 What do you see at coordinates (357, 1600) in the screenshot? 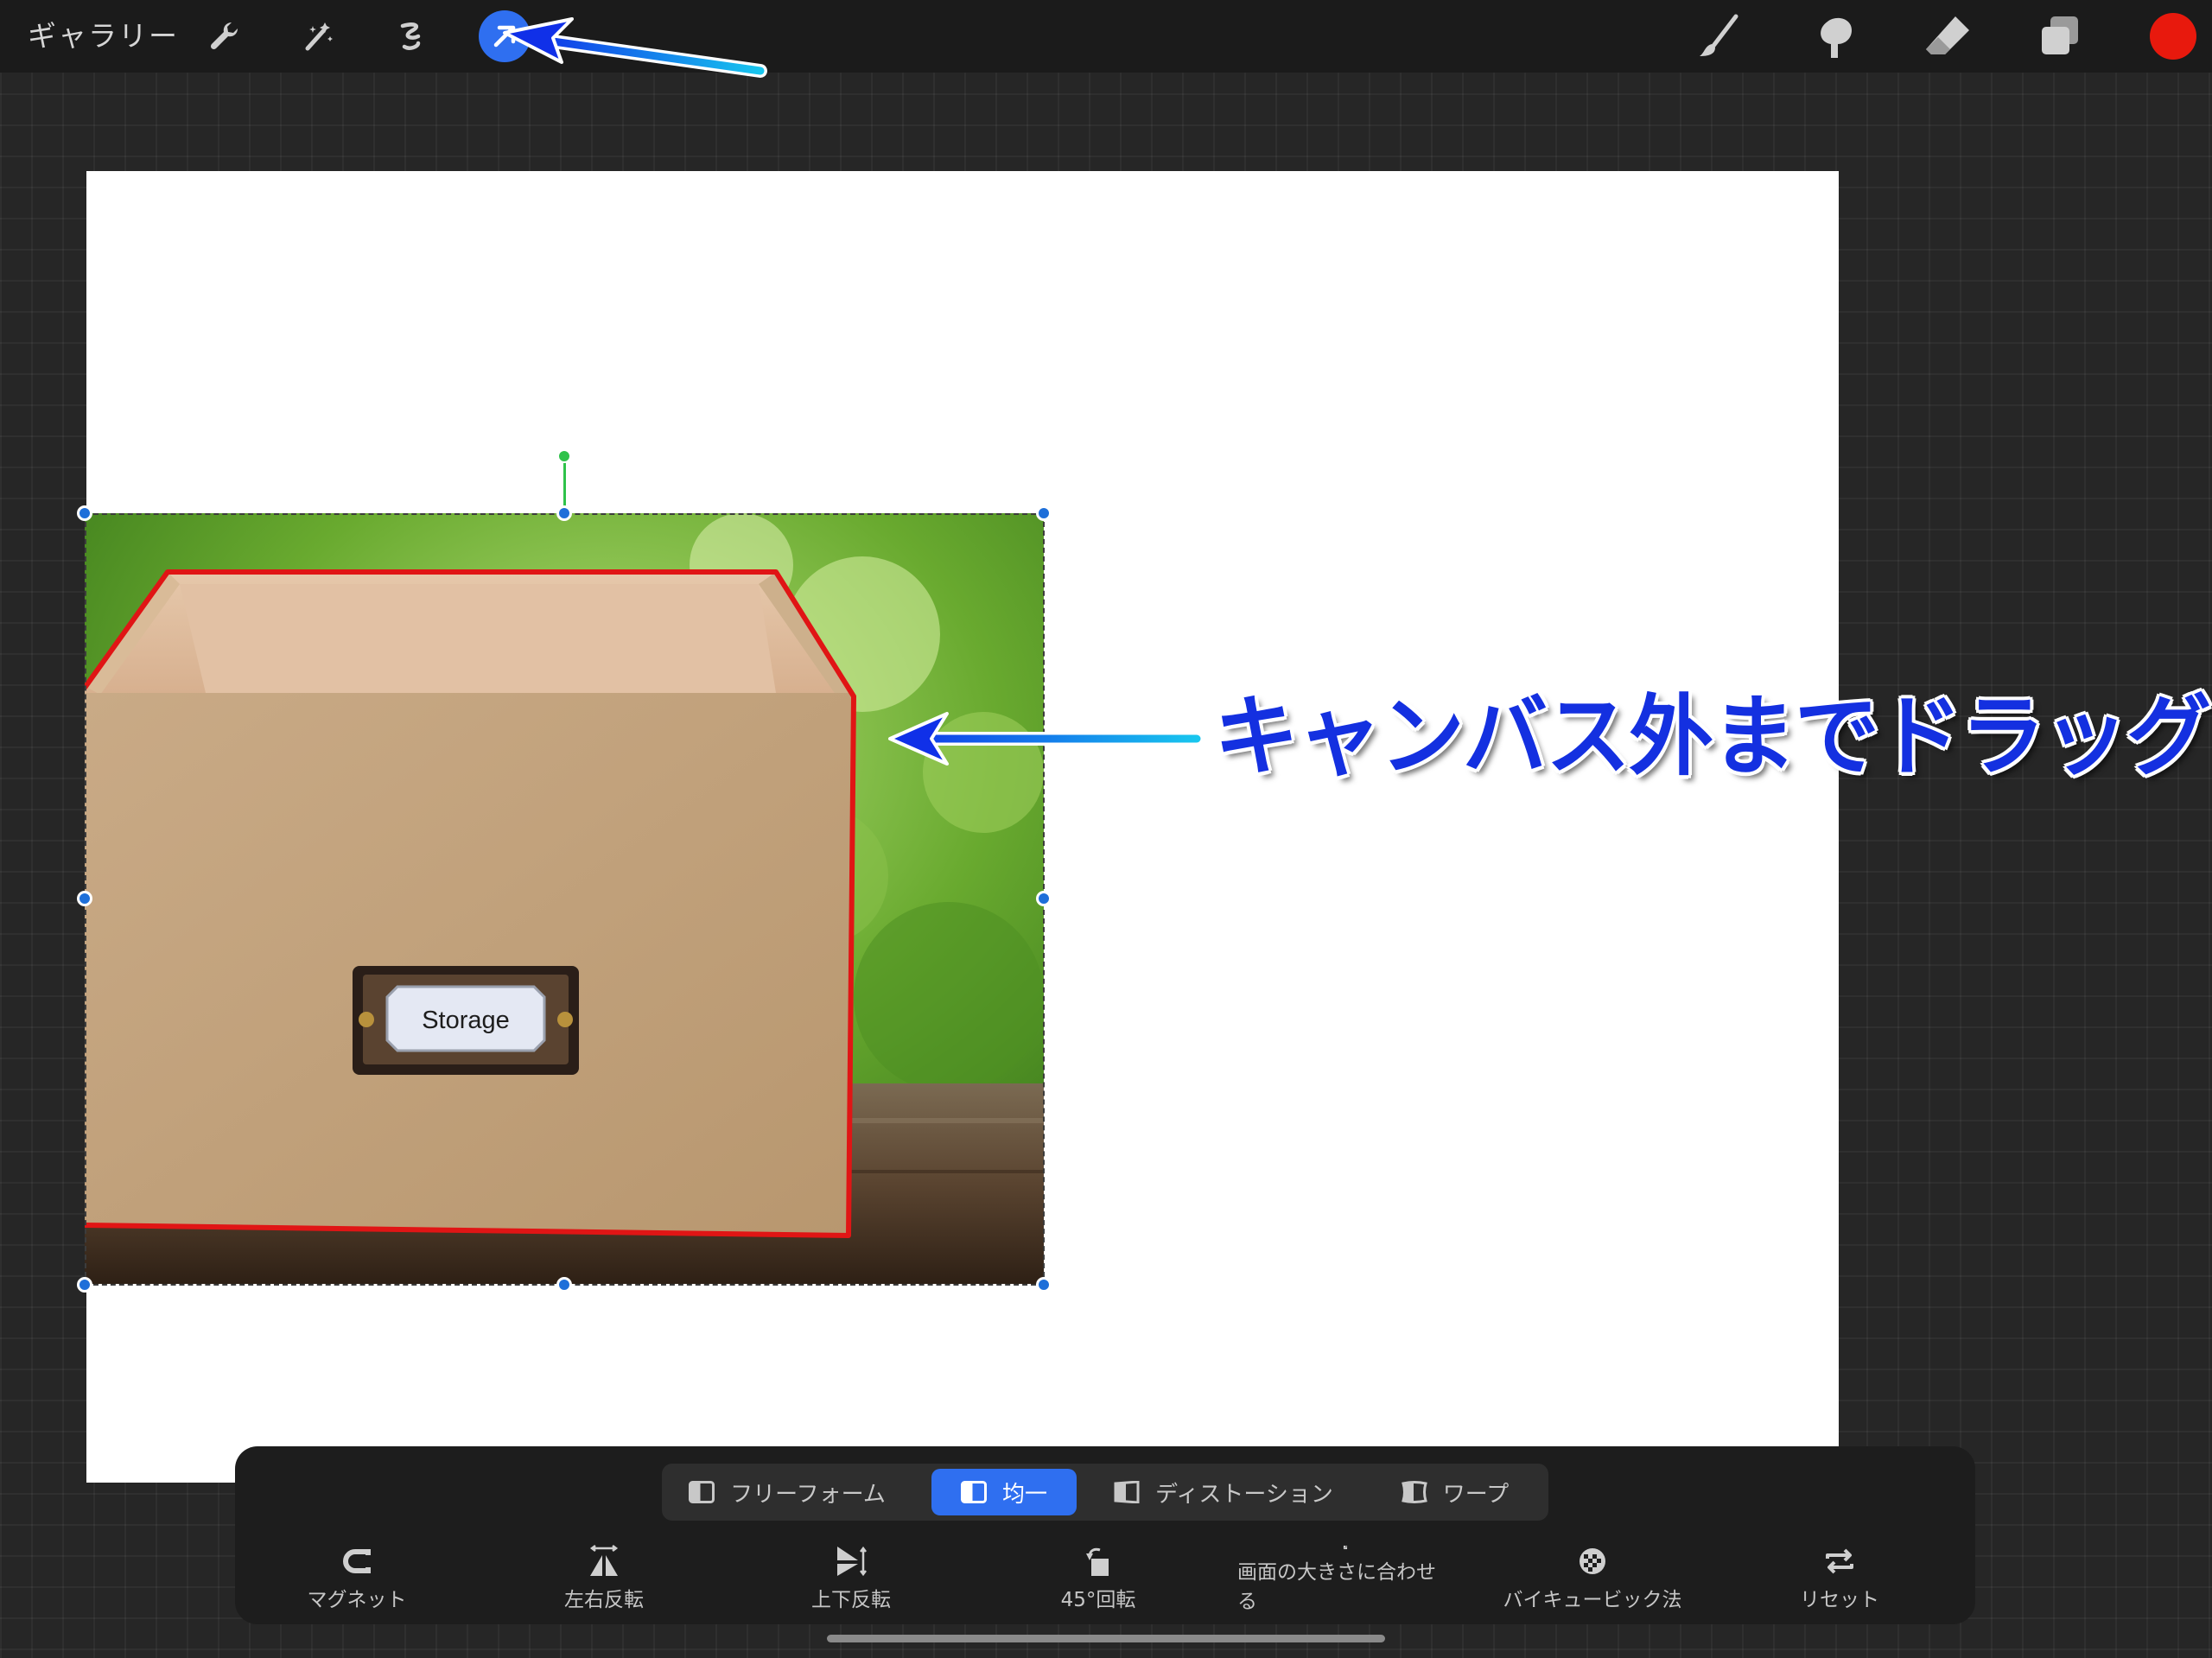
I see `action-label: マグネット` at bounding box center [357, 1600].